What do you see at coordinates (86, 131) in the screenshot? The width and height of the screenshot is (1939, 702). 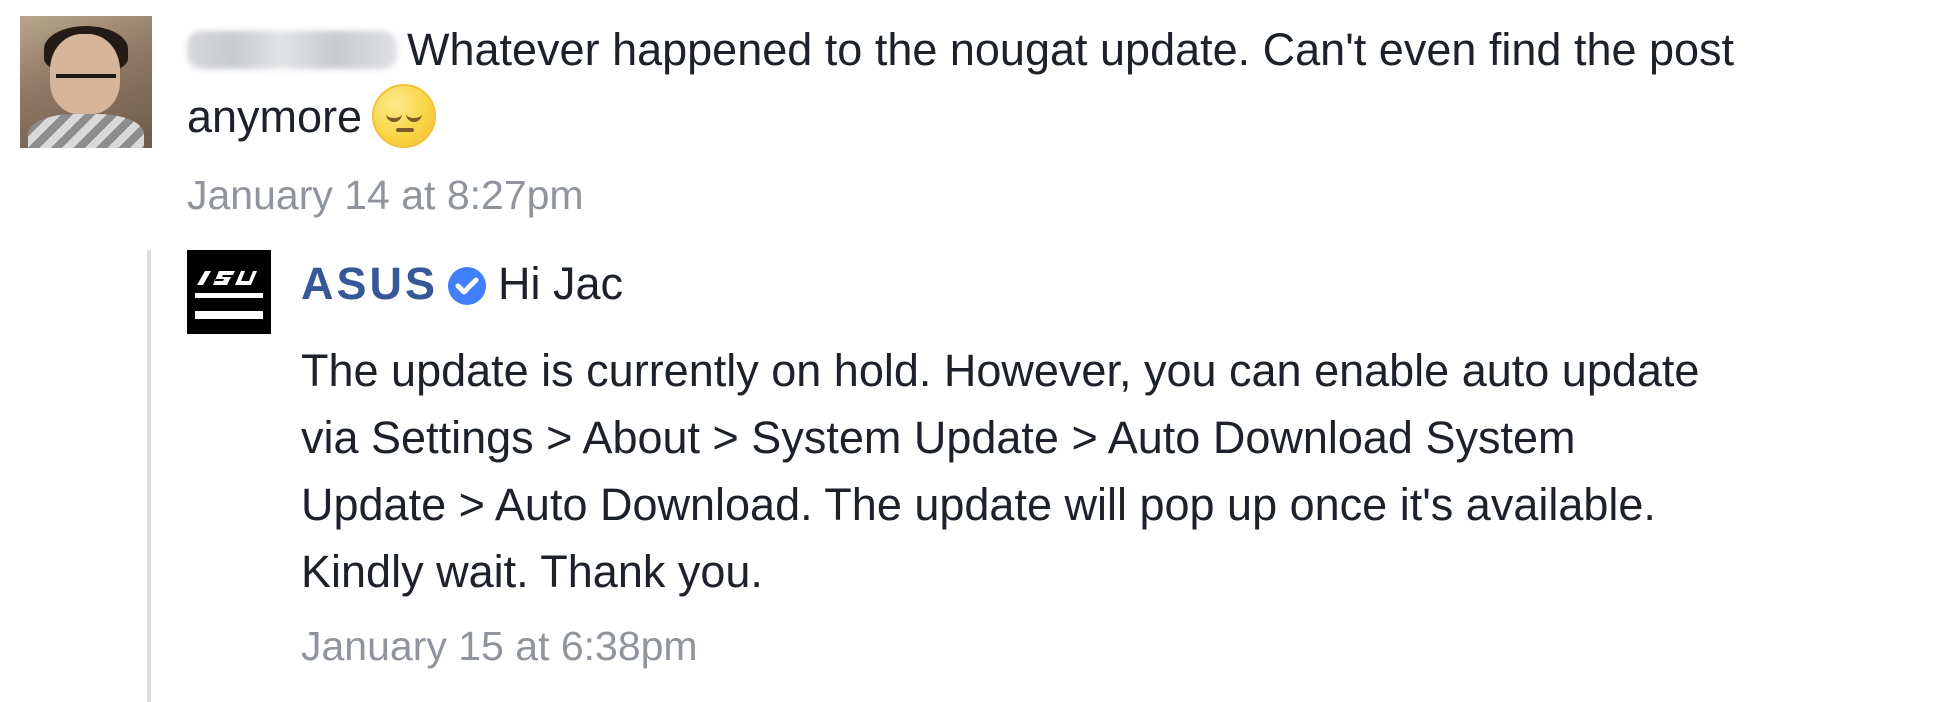 I see `avatar-shirt` at bounding box center [86, 131].